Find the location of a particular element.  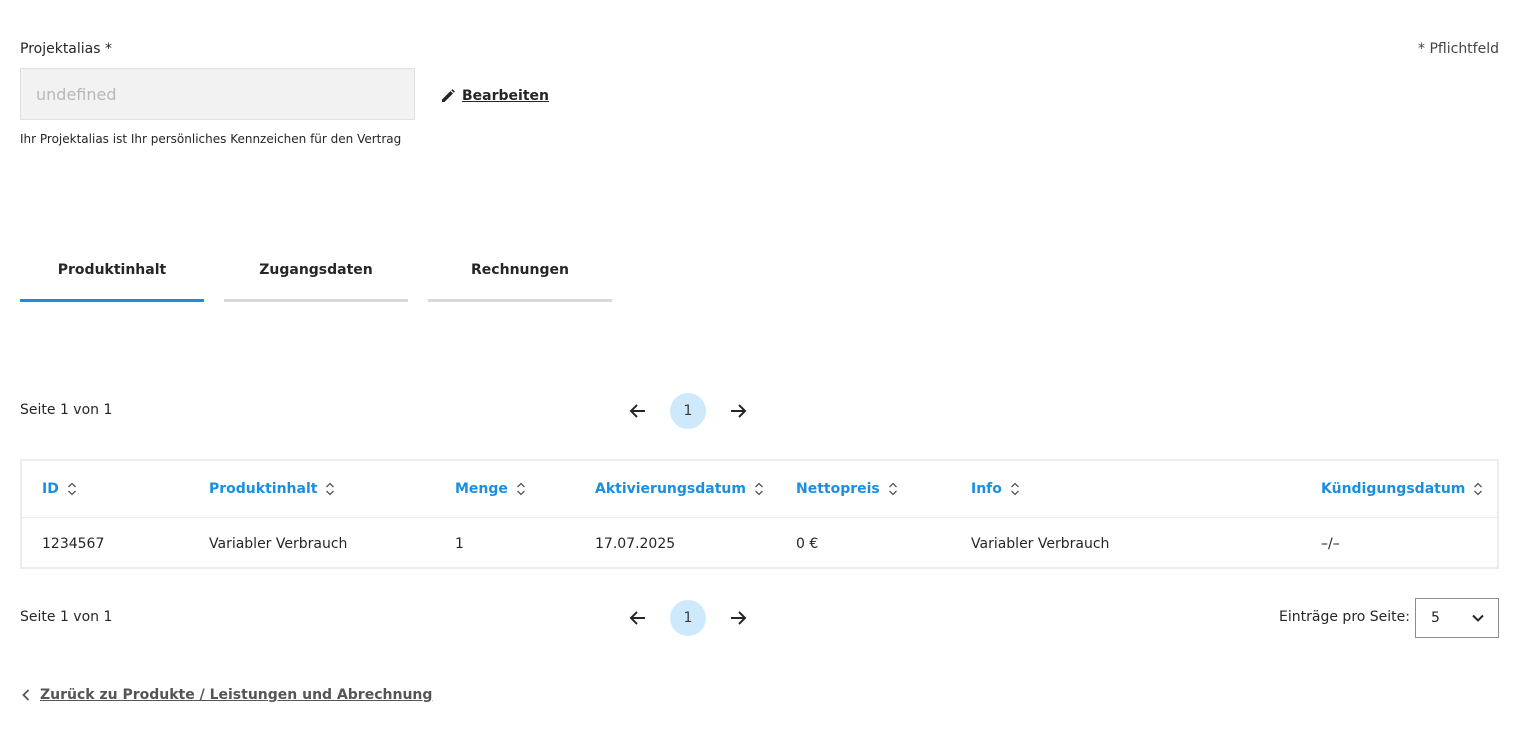

tab-zugangsdaten: Zugangsdaten is located at coordinates (316, 276).